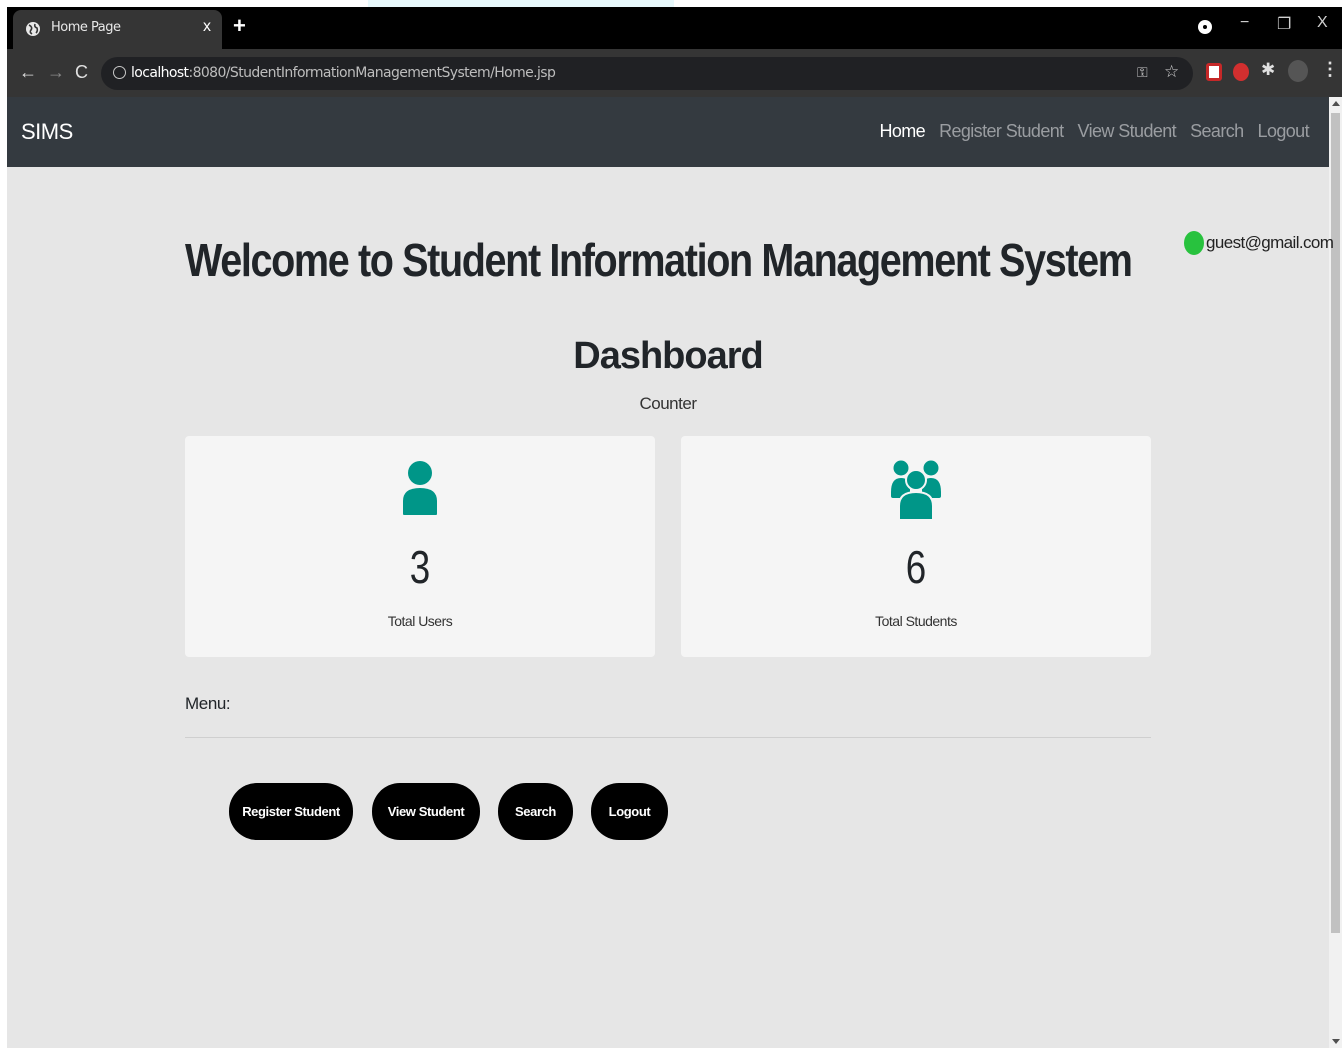 The width and height of the screenshot is (1342, 1048). What do you see at coordinates (668, 403) in the screenshot?
I see `counter-label: Counter` at bounding box center [668, 403].